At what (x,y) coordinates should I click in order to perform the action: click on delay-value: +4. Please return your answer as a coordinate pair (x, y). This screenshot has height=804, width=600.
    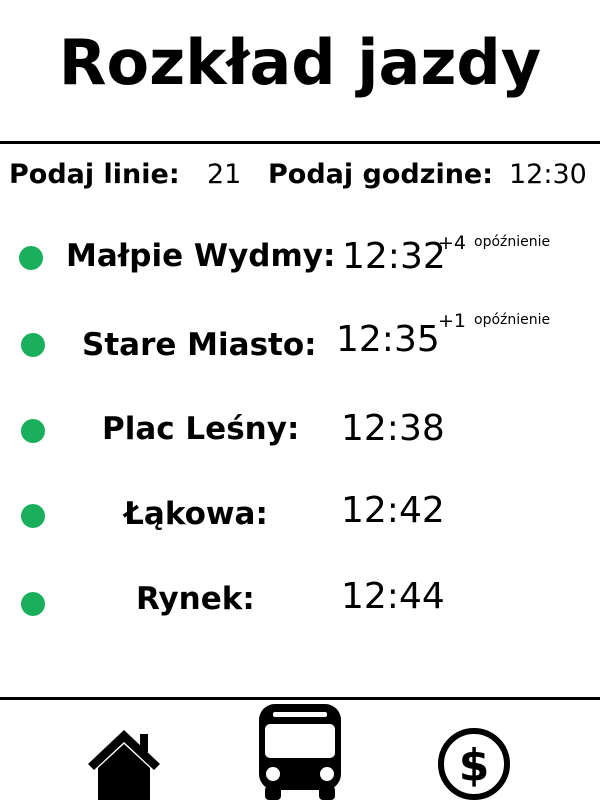
    Looking at the image, I should click on (452, 243).